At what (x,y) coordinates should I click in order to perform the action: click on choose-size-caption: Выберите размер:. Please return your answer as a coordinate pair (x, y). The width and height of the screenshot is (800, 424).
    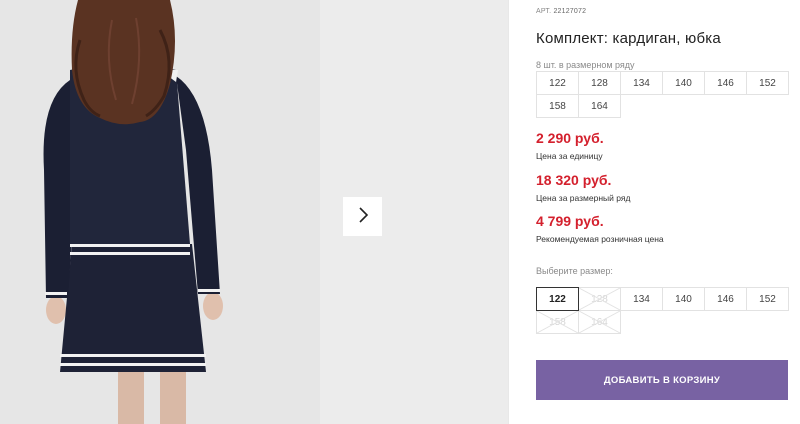
    Looking at the image, I should click on (574, 271).